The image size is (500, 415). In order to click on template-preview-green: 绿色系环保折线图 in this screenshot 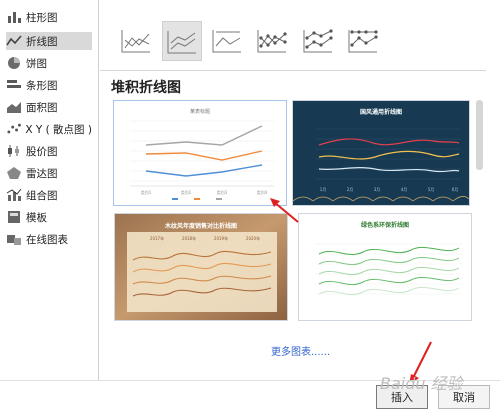, I will do `click(385, 267)`.